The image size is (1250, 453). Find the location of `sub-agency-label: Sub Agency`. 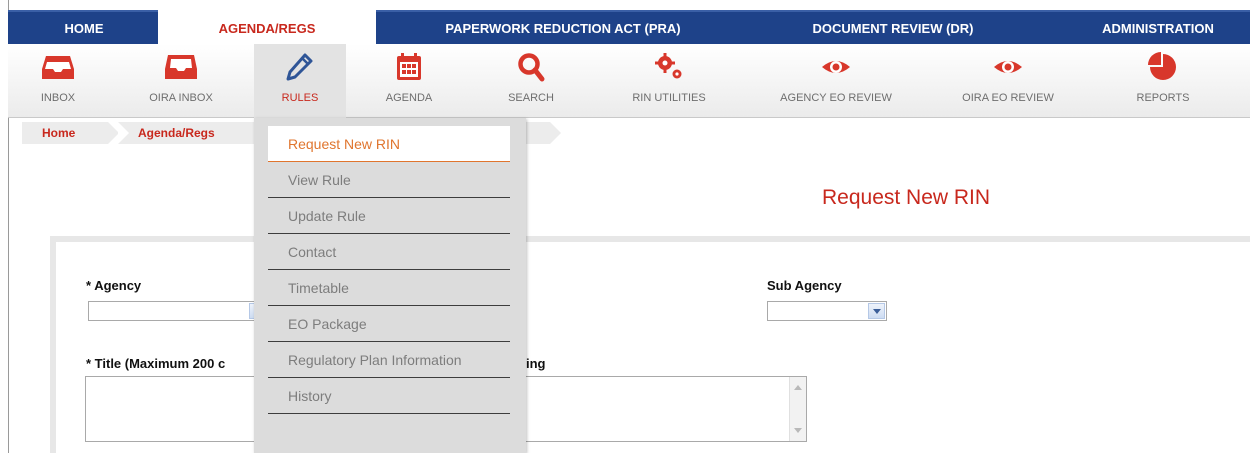

sub-agency-label: Sub Agency is located at coordinates (804, 285).